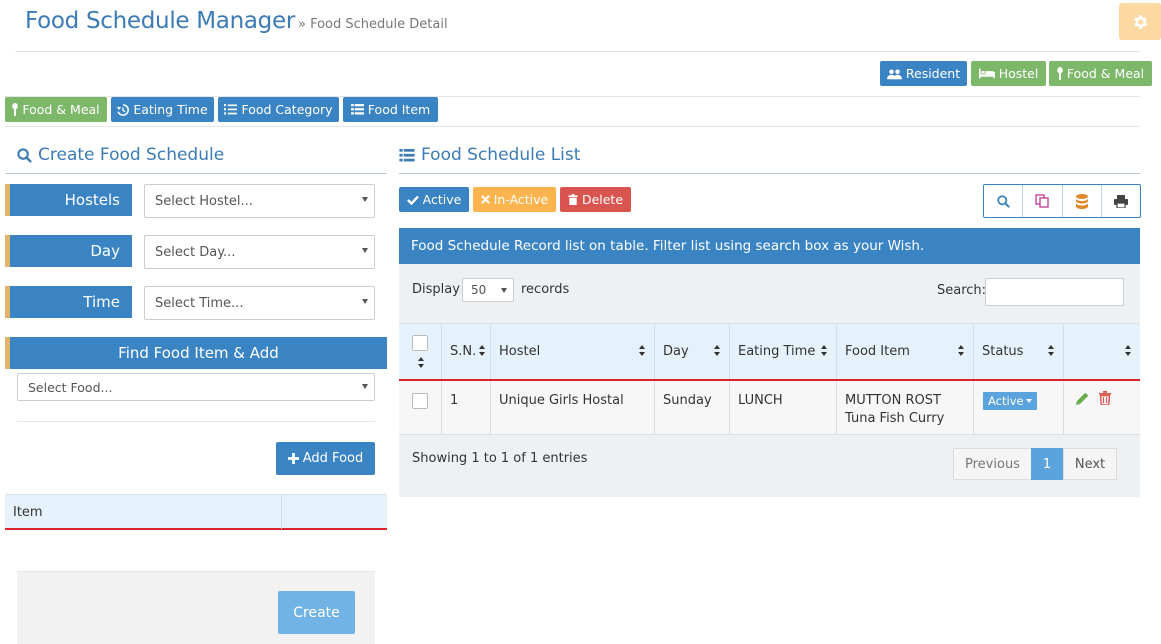 This screenshot has height=644, width=1161. Describe the element at coordinates (545, 289) in the screenshot. I see `records-label: records` at that location.